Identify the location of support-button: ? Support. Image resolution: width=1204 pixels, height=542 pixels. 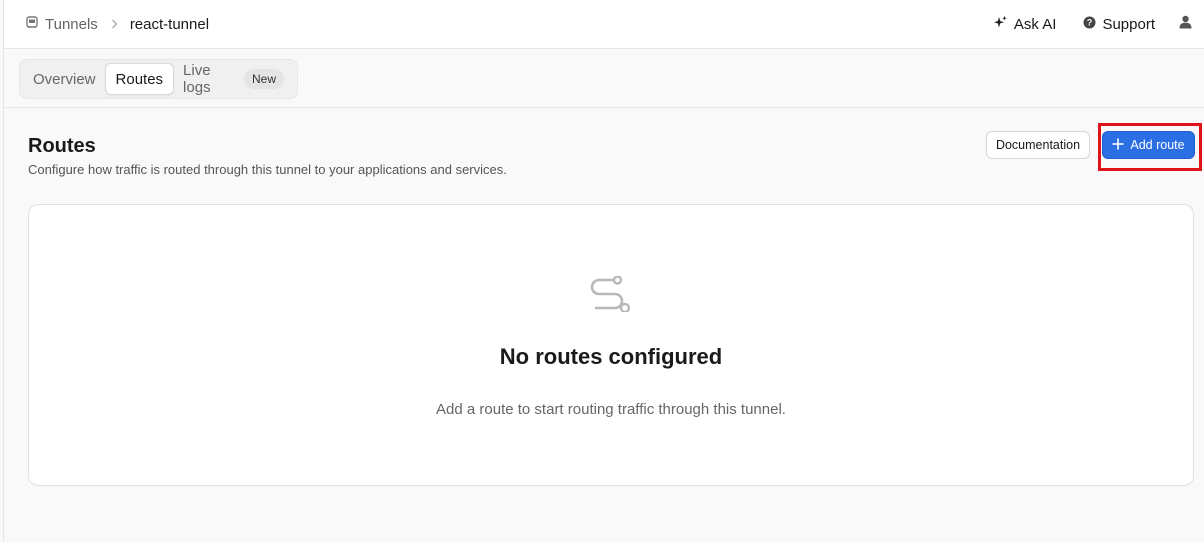
(1119, 24).